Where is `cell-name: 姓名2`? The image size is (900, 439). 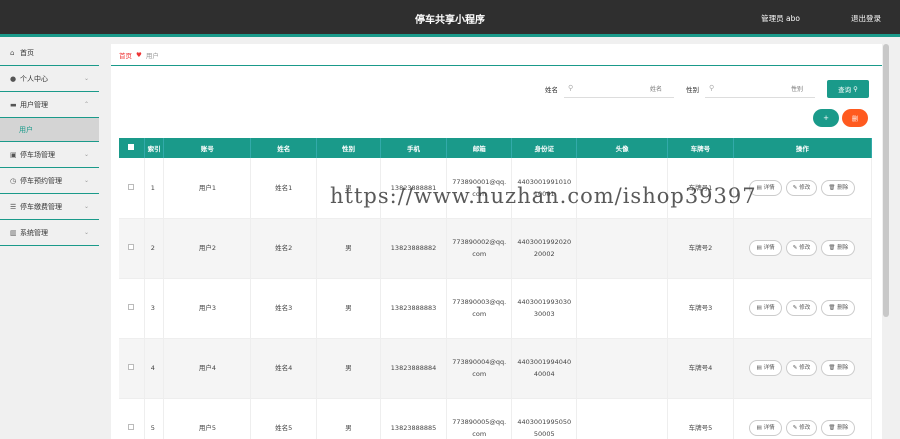
cell-name: 姓名2 is located at coordinates (284, 248).